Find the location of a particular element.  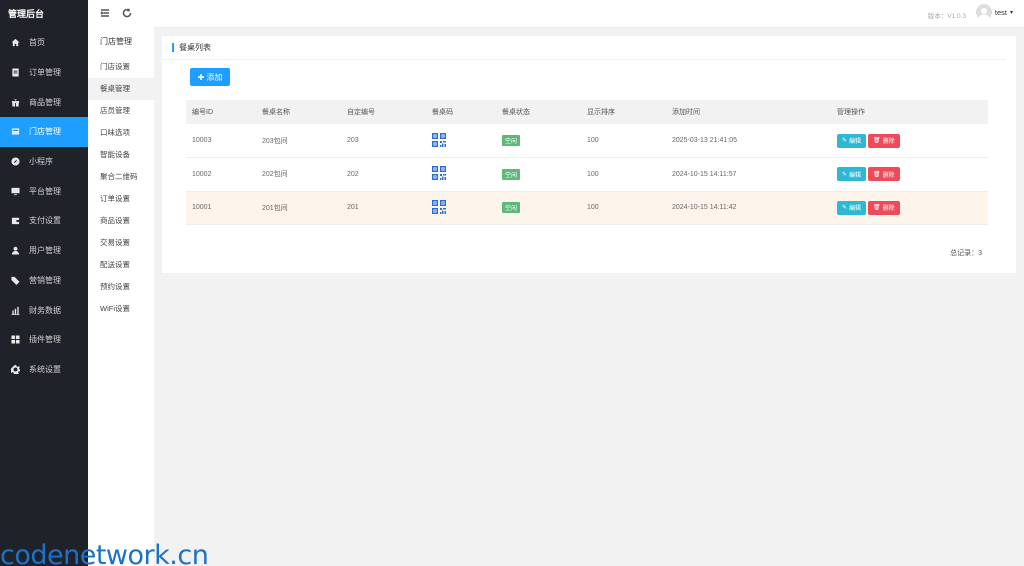

nav-item-label: 支付设置 is located at coordinates (45, 221).